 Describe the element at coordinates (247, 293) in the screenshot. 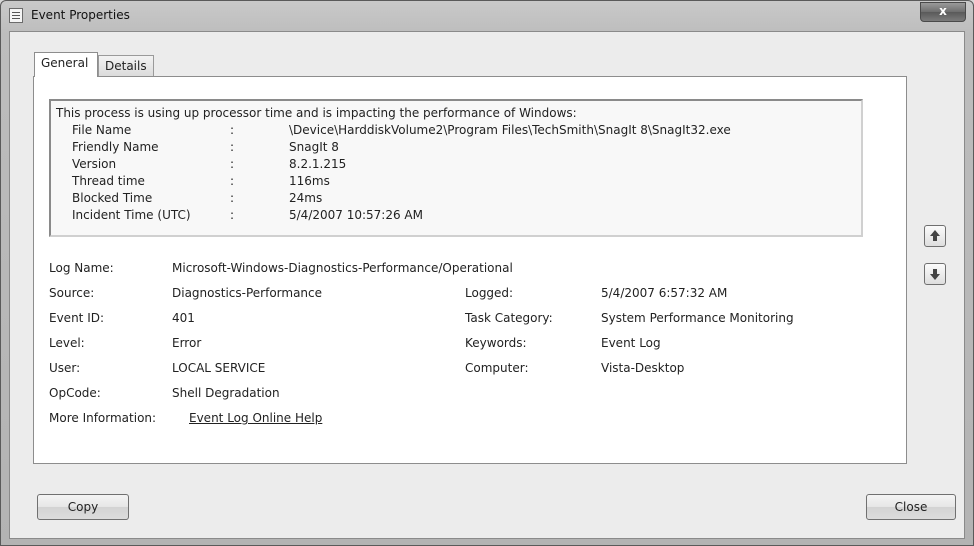

I see `source-value: Diagnostics-Performance` at that location.